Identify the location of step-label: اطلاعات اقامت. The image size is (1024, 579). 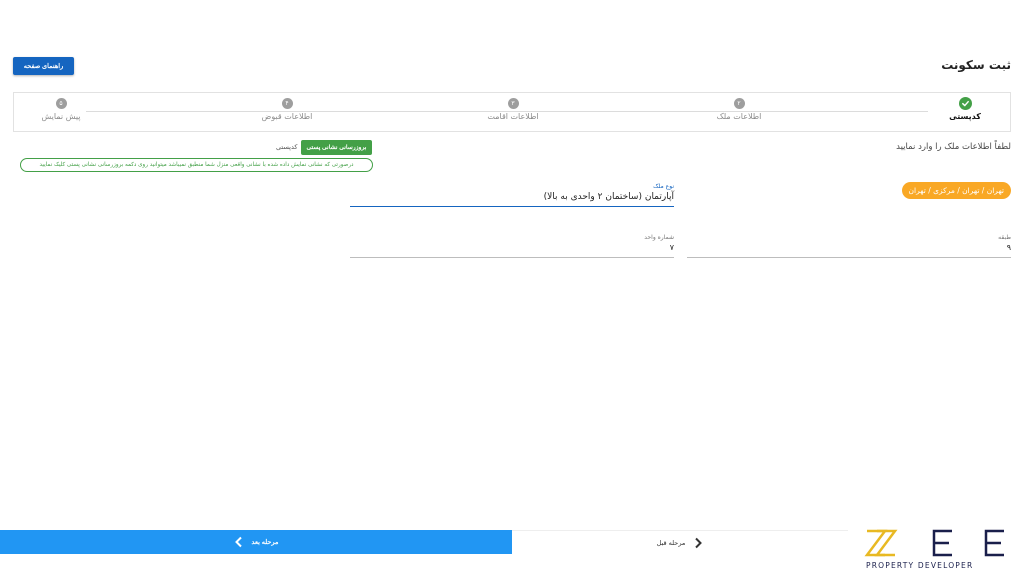
(513, 116).